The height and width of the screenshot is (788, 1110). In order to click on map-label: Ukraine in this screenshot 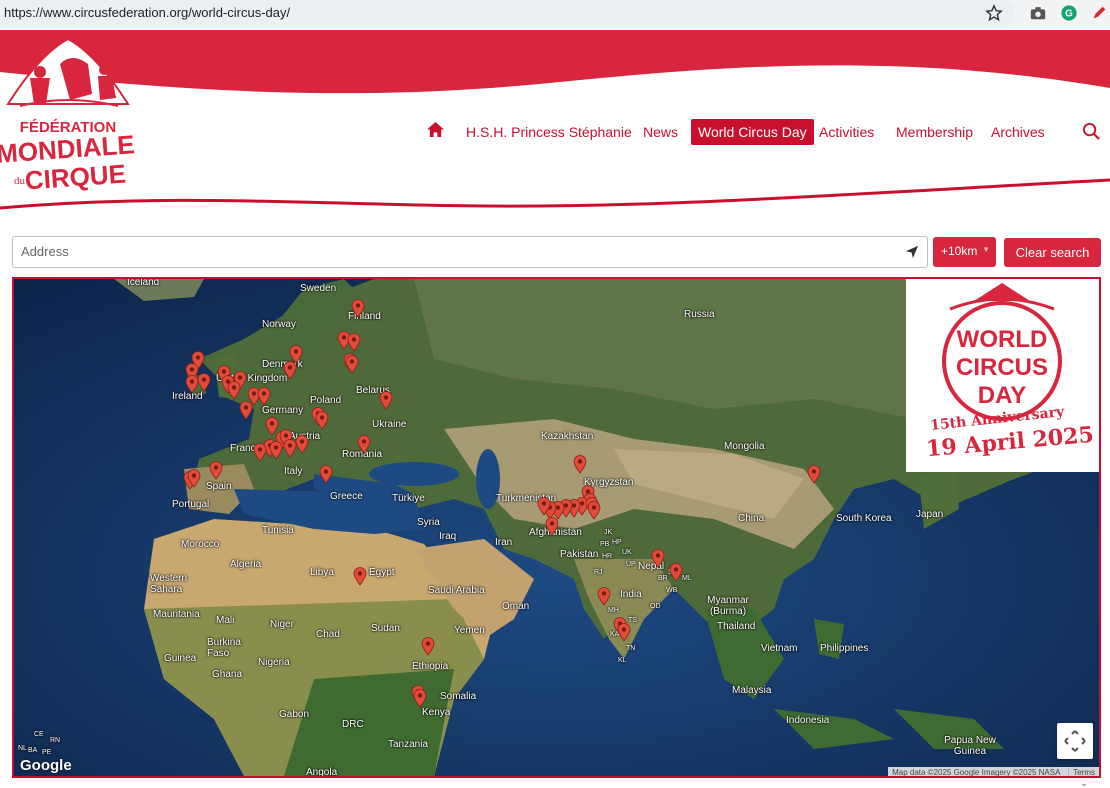, I will do `click(389, 424)`.